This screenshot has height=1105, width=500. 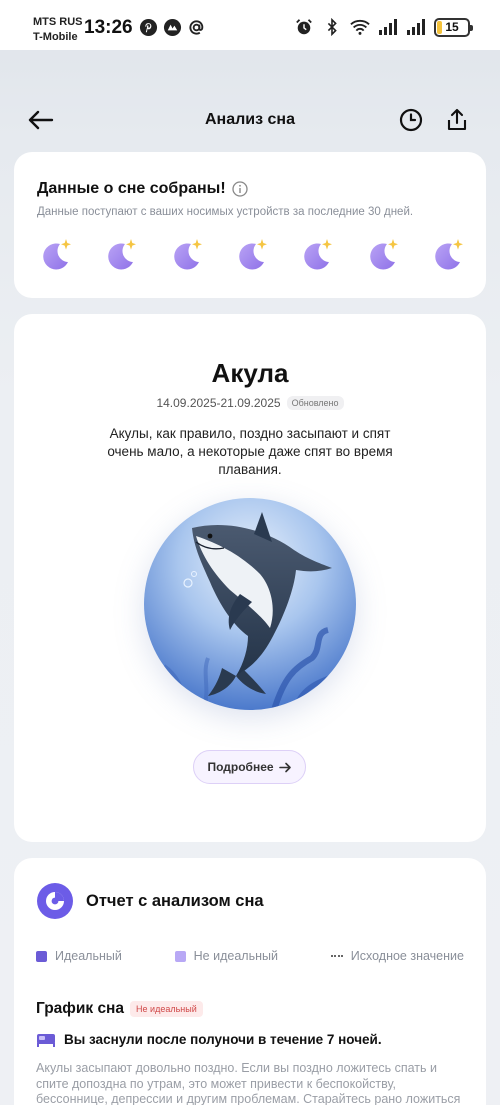 I want to click on more-button-label: Подробнее, so click(x=240, y=767).